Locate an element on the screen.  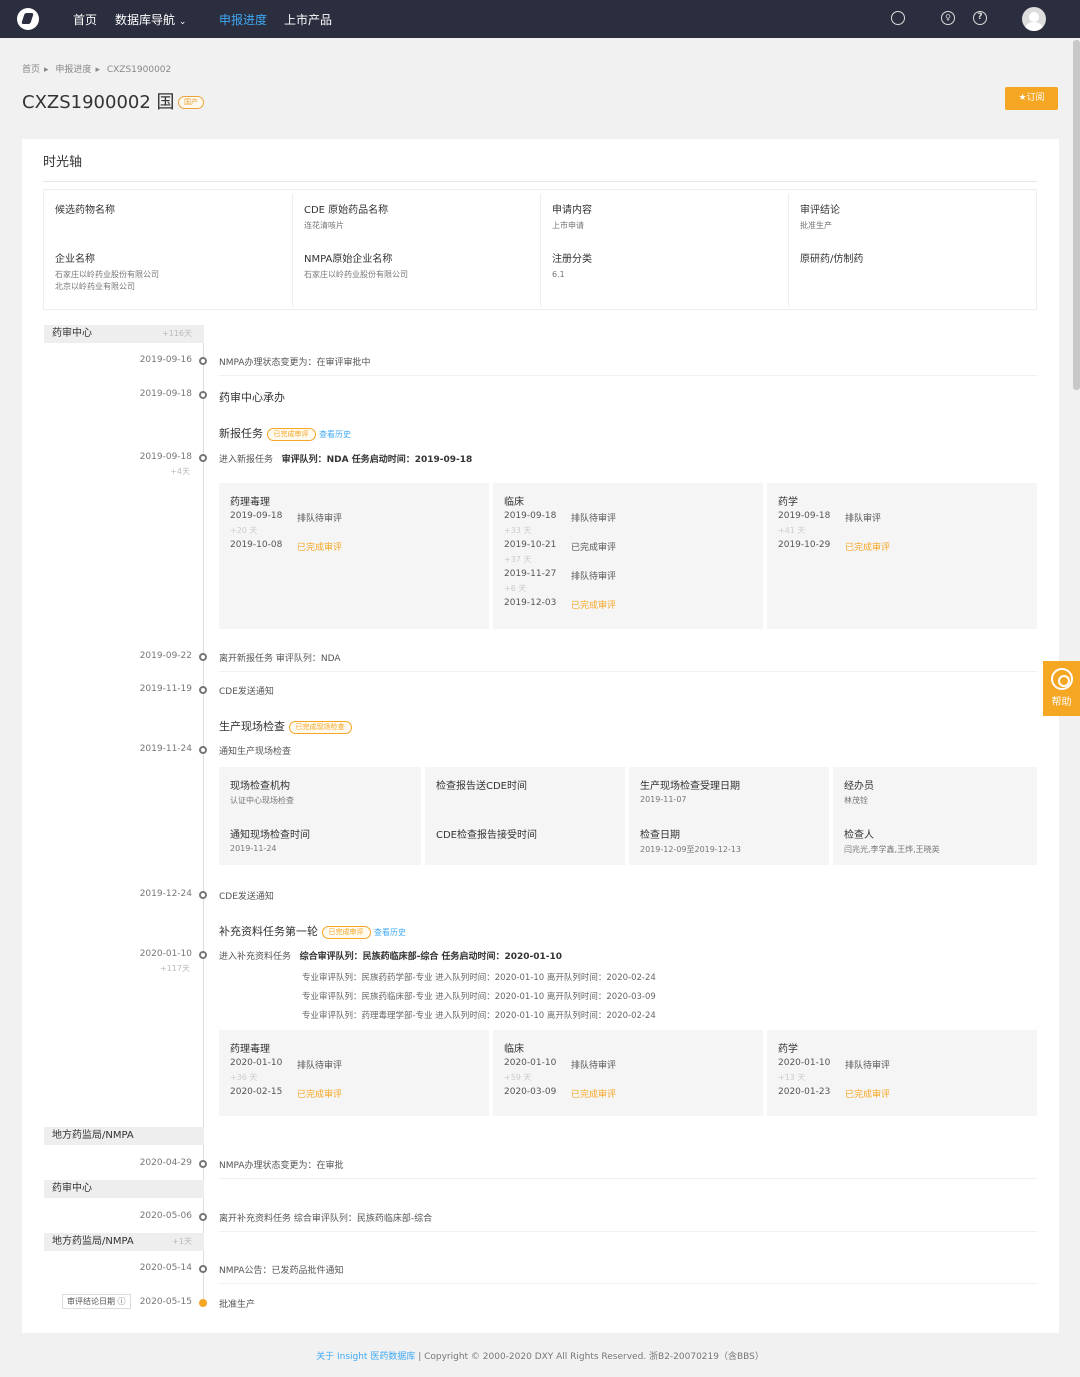
inspection-label: CDE检查报告接受时间 is located at coordinates (487, 835).